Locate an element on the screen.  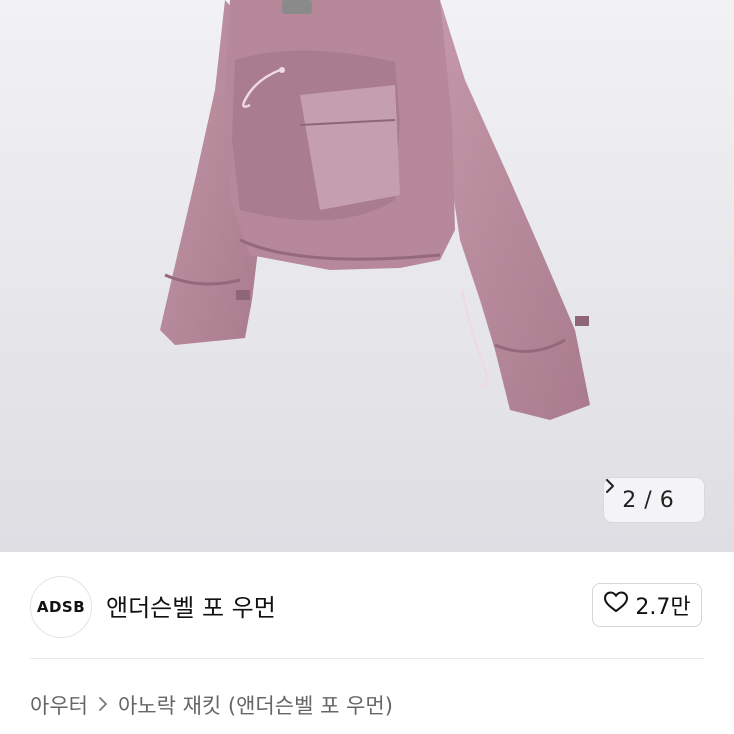
divider is located at coordinates (367, 658).